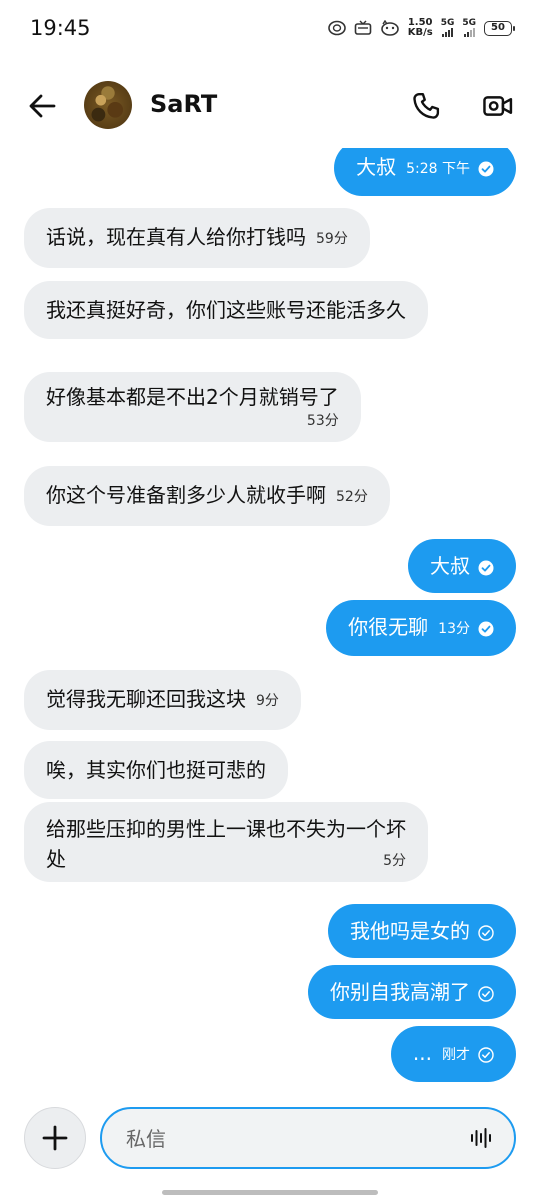 This screenshot has width=540, height=1199. I want to click on message-text: 你这个号准备割多少人就收手啊, so click(186, 495).